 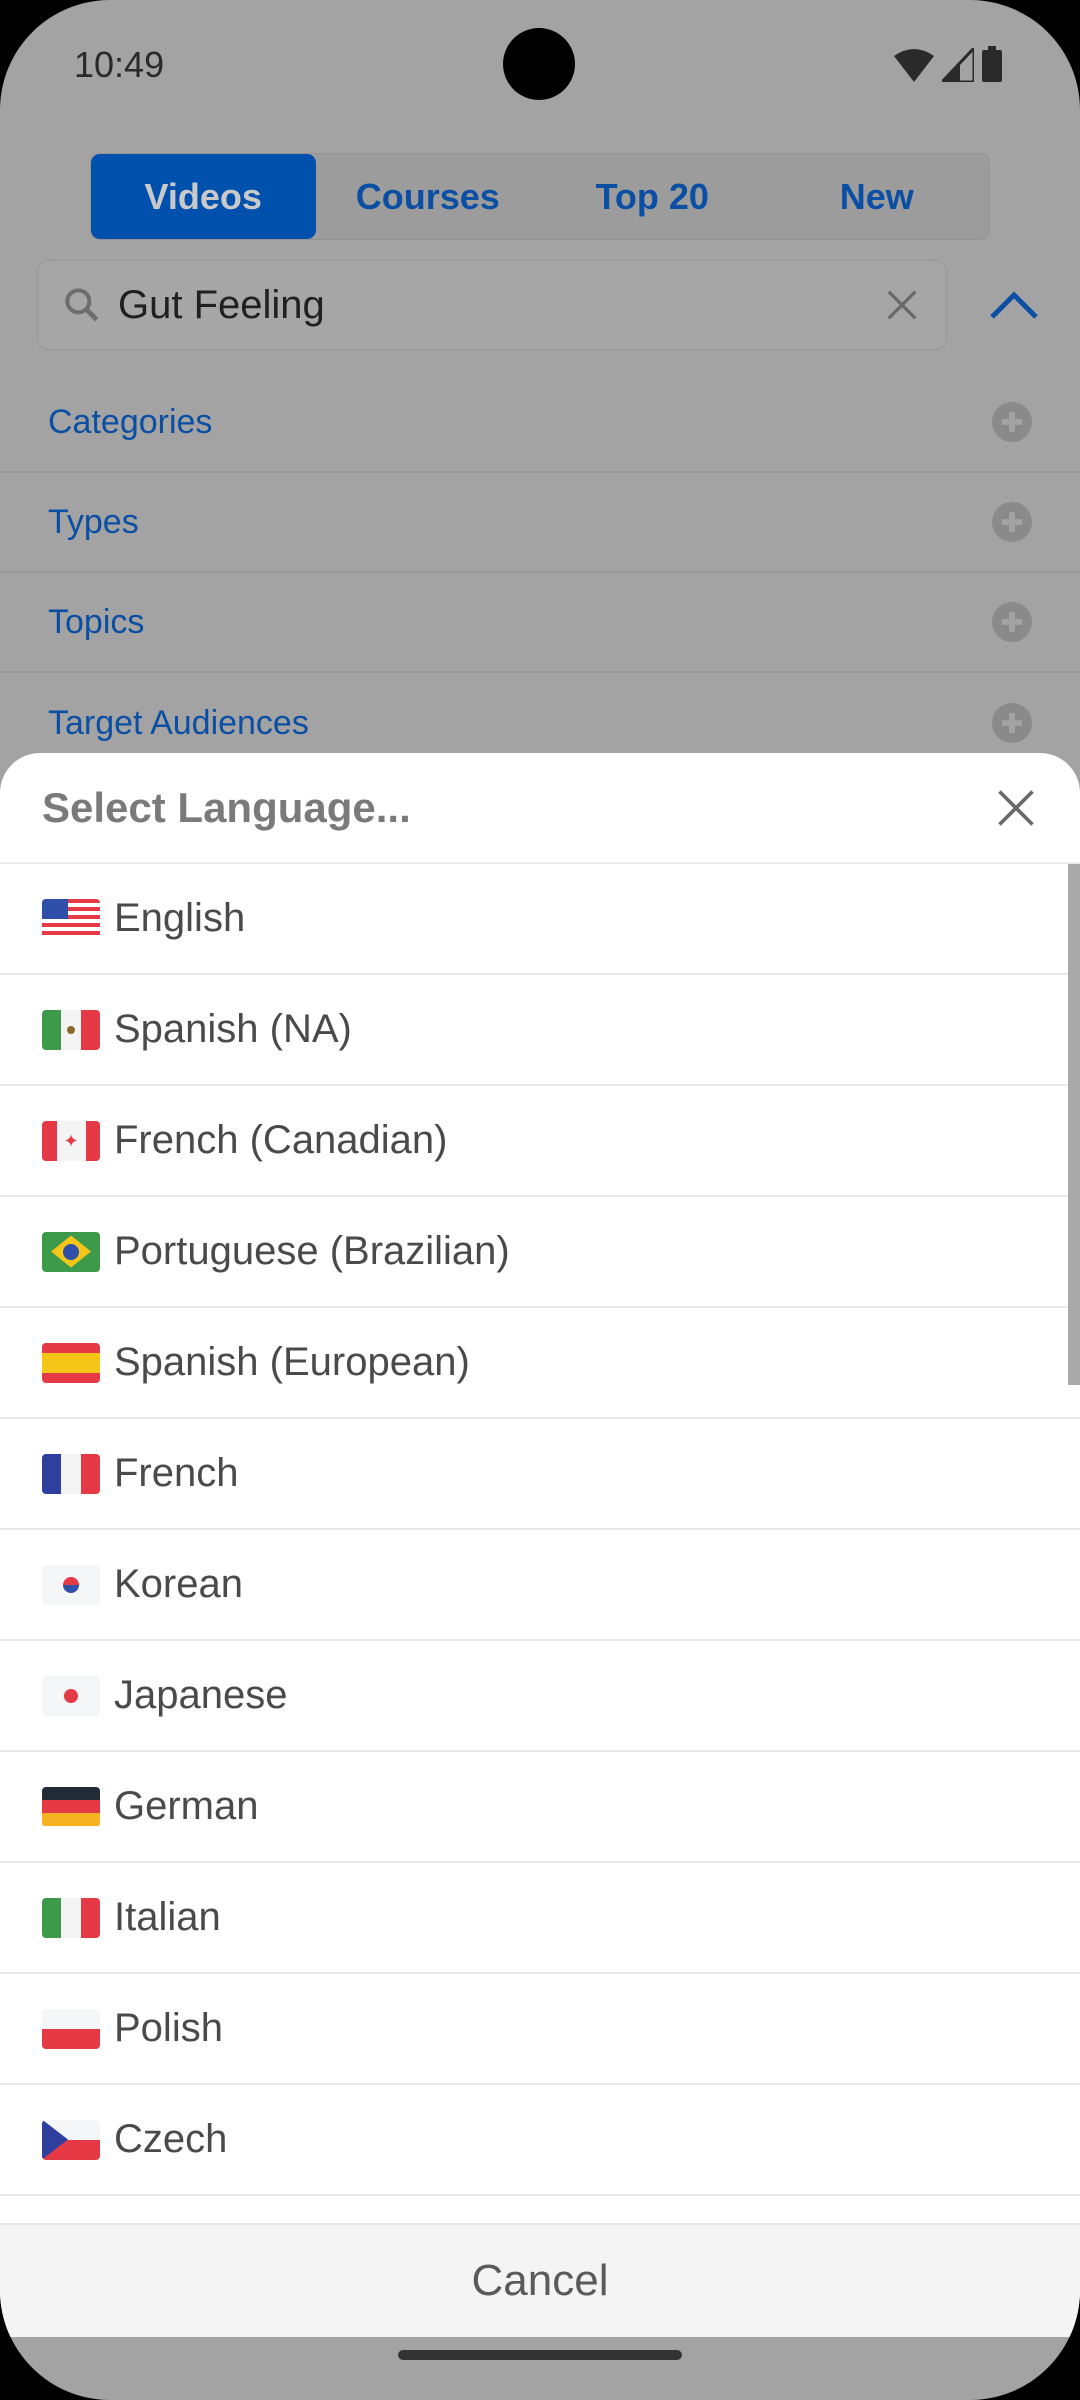 What do you see at coordinates (540, 423) in the screenshot?
I see `filter-categories: Categories` at bounding box center [540, 423].